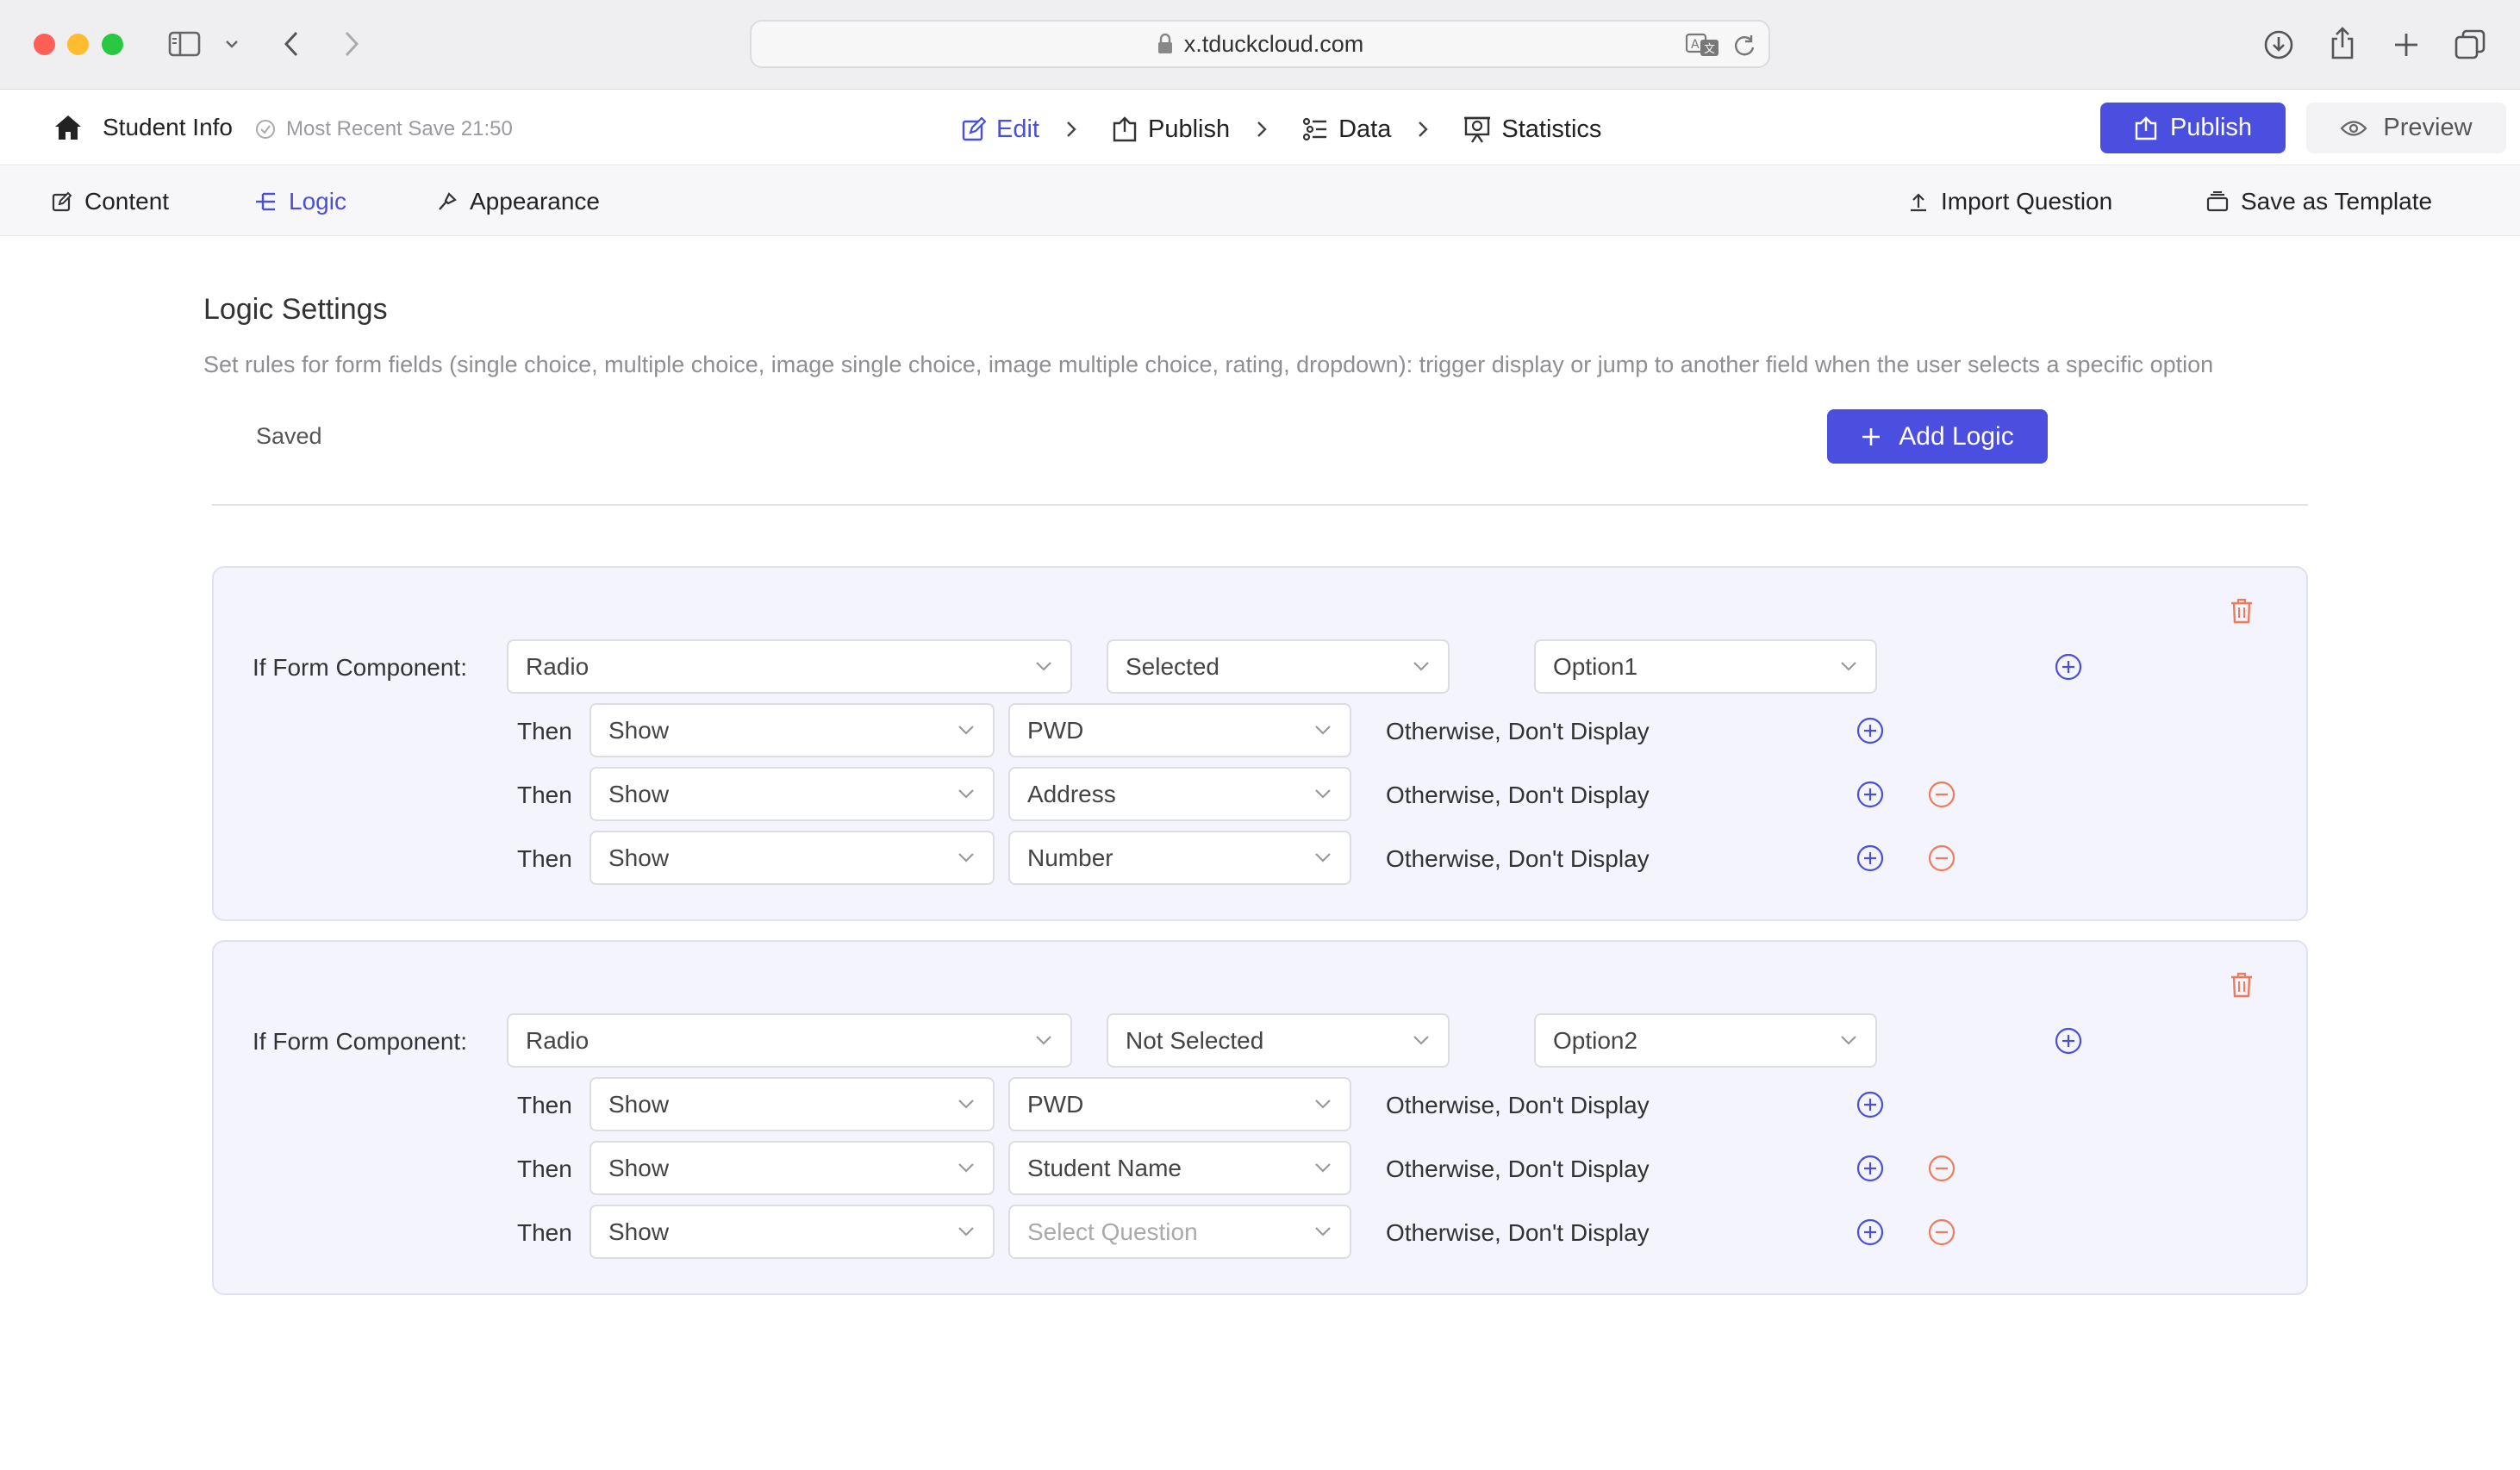 The height and width of the screenshot is (1470, 2520). I want to click on sidebar-toggle-icon, so click(184, 43).